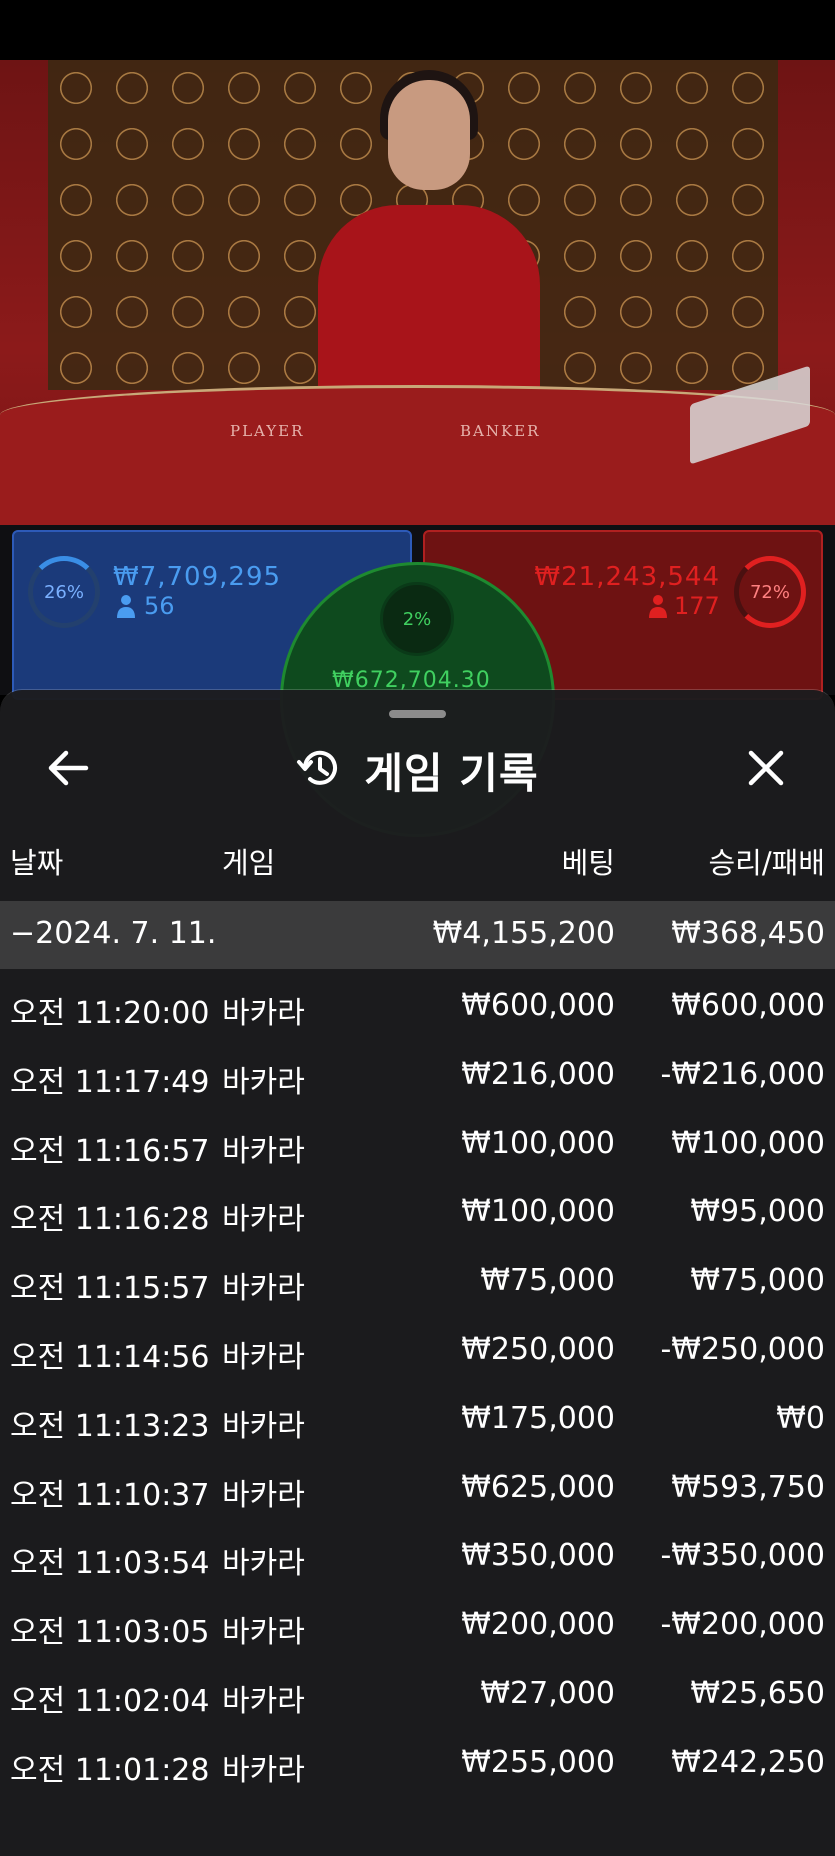 Image resolution: width=835 pixels, height=1856 pixels. What do you see at coordinates (110, 1701) in the screenshot?
I see `row-time: 오전 11:02:04` at bounding box center [110, 1701].